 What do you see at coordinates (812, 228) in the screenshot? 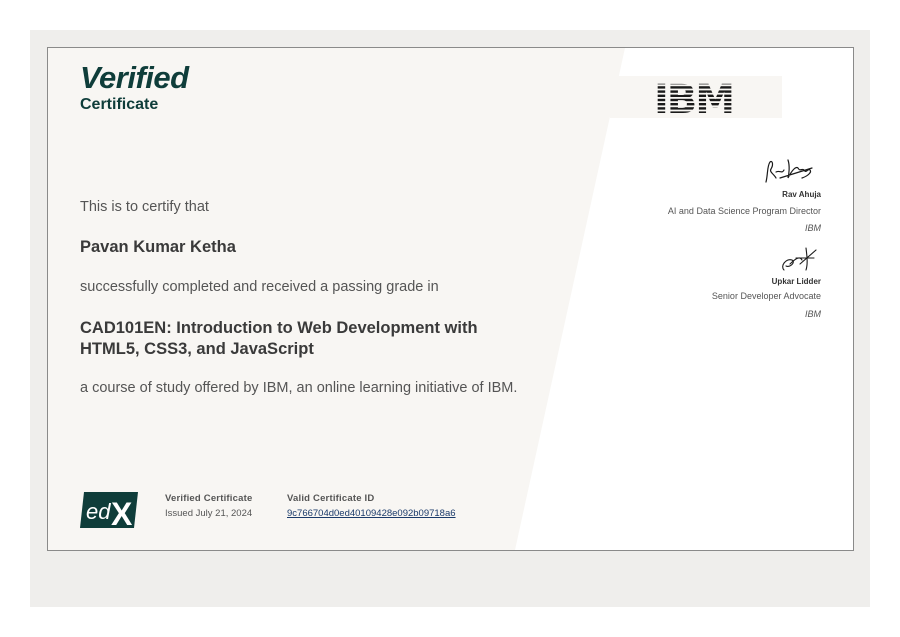
I see `signatory-1-org: IBM` at bounding box center [812, 228].